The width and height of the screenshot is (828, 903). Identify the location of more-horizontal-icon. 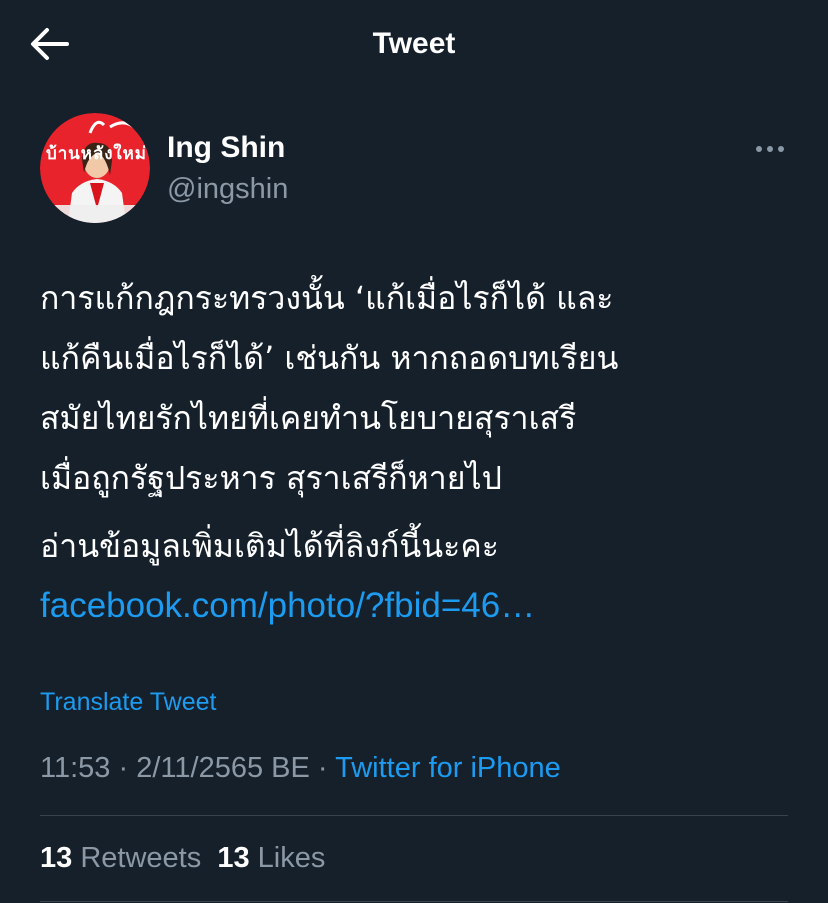
(770, 149).